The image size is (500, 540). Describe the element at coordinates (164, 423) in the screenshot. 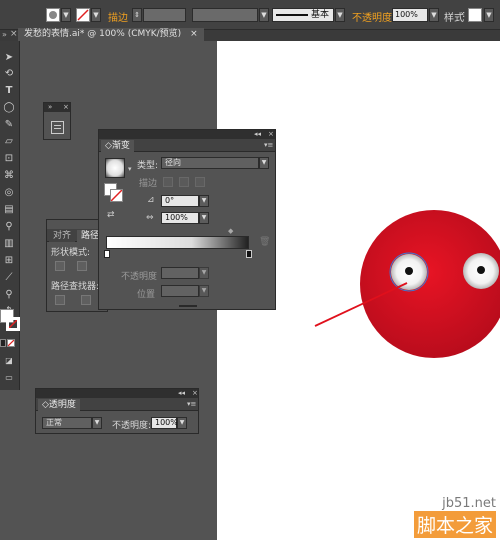

I see `opacity-field: 100%` at that location.